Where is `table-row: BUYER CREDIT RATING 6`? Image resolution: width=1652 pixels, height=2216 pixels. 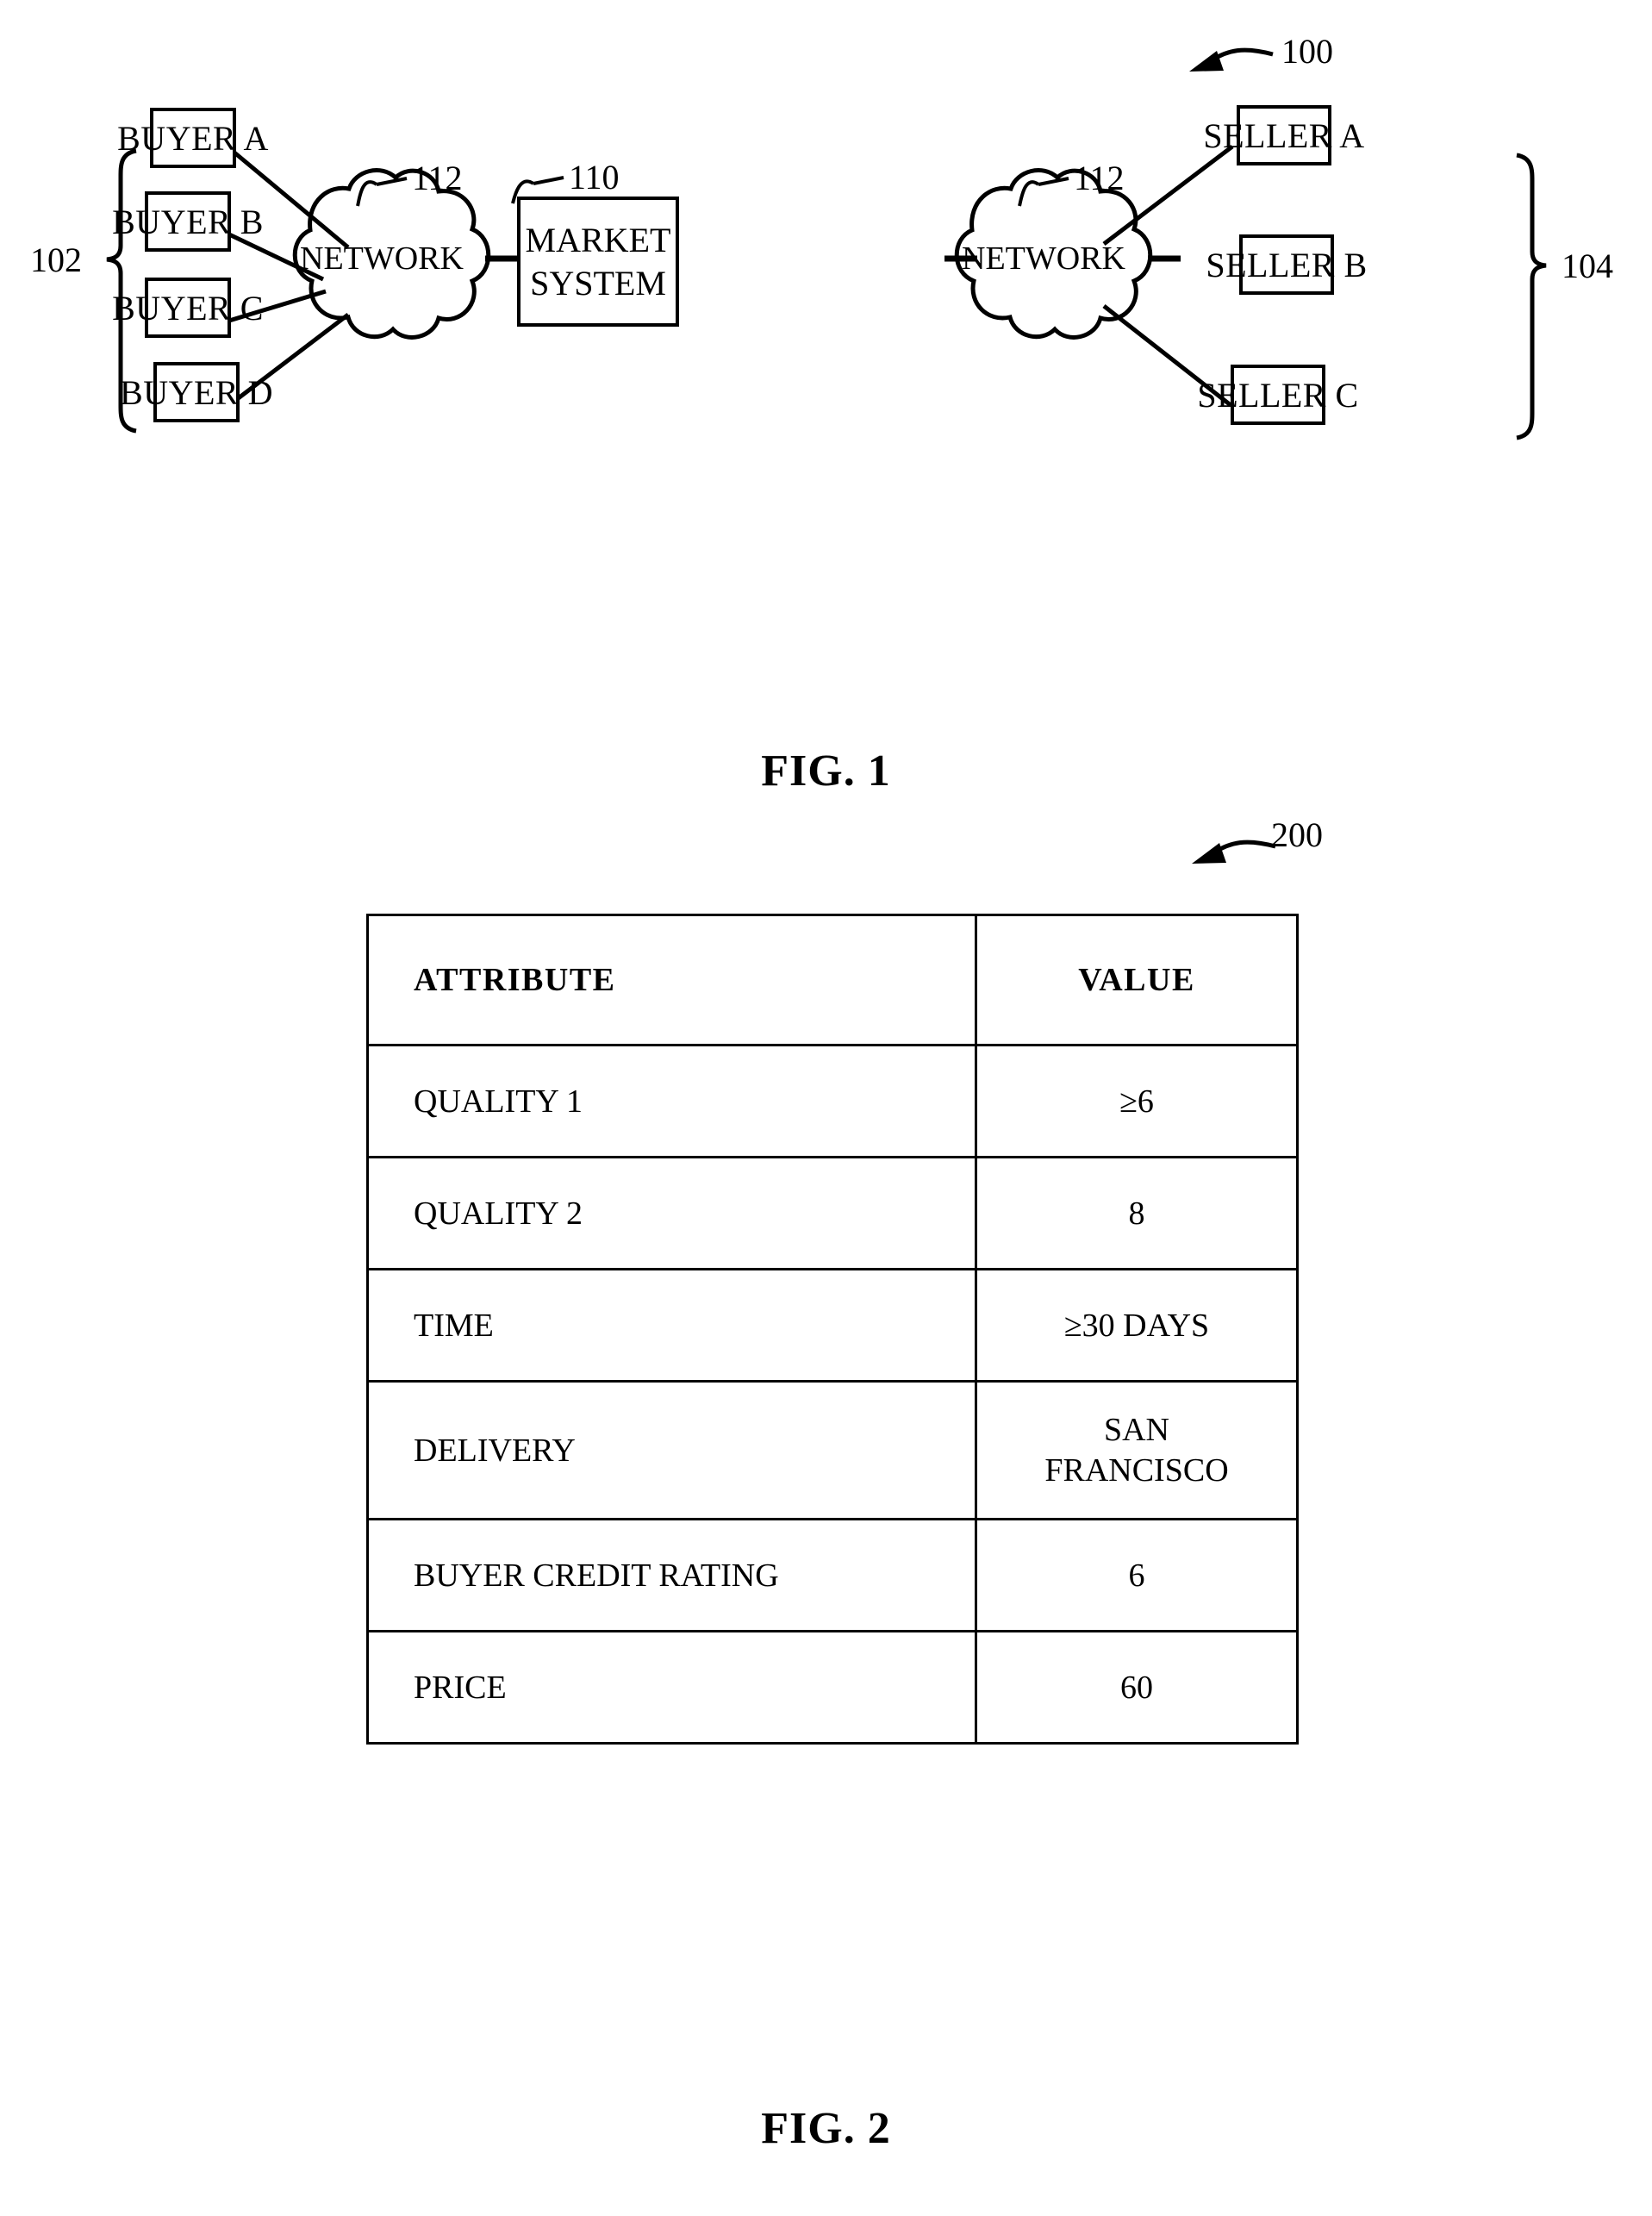
table-row: BUYER CREDIT RATING 6 is located at coordinates (832, 1575).